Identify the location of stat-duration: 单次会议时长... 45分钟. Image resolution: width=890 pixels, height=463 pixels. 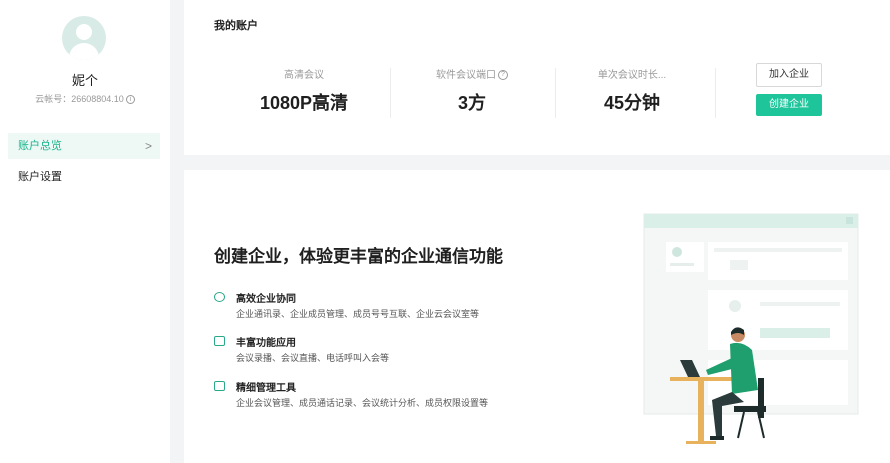
(632, 90).